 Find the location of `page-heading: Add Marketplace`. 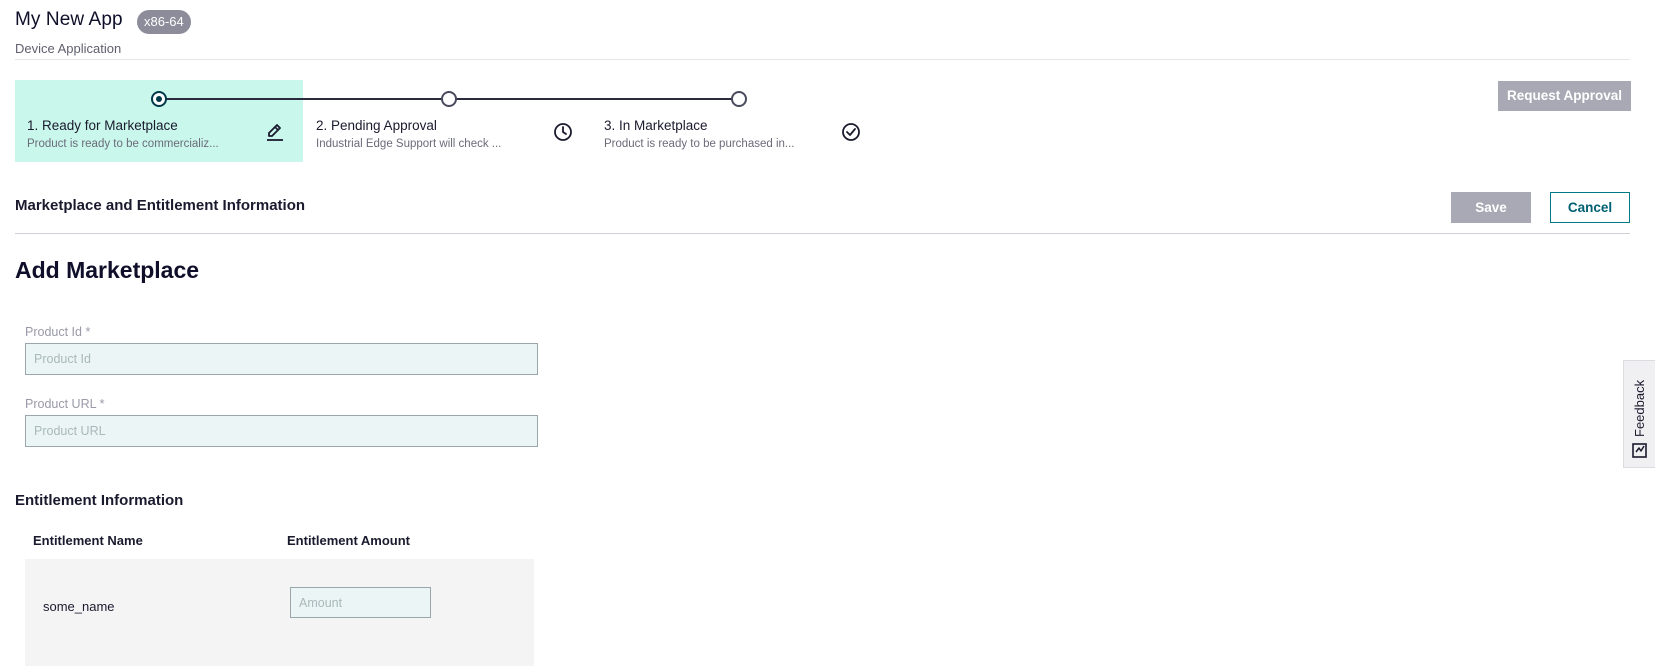

page-heading: Add Marketplace is located at coordinates (107, 270).